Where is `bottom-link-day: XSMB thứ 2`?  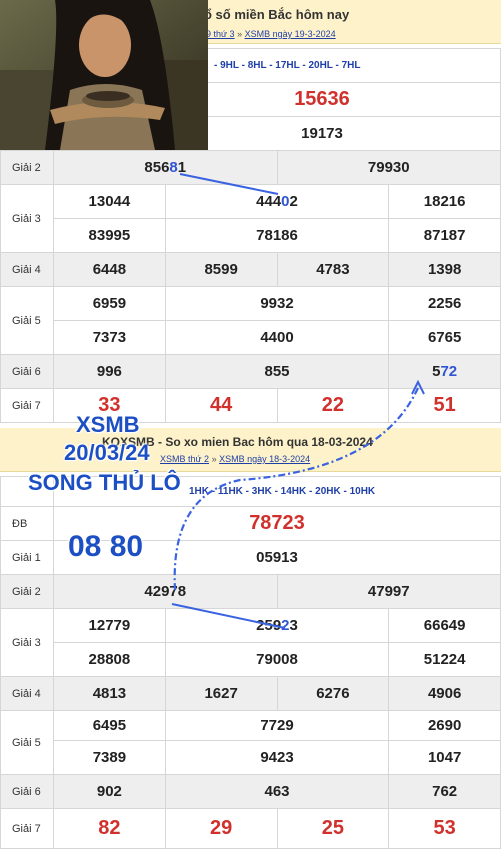
bottom-link-day: XSMB thứ 2 is located at coordinates (184, 459).